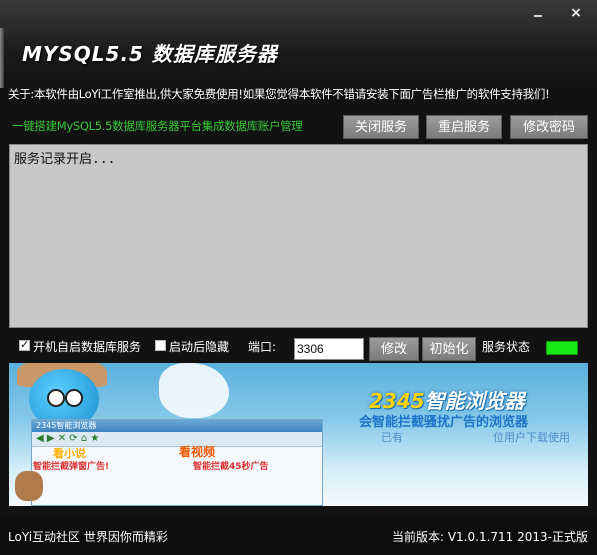 This screenshot has width=597, height=555. What do you see at coordinates (576, 13) in the screenshot?
I see `close-button: ×` at bounding box center [576, 13].